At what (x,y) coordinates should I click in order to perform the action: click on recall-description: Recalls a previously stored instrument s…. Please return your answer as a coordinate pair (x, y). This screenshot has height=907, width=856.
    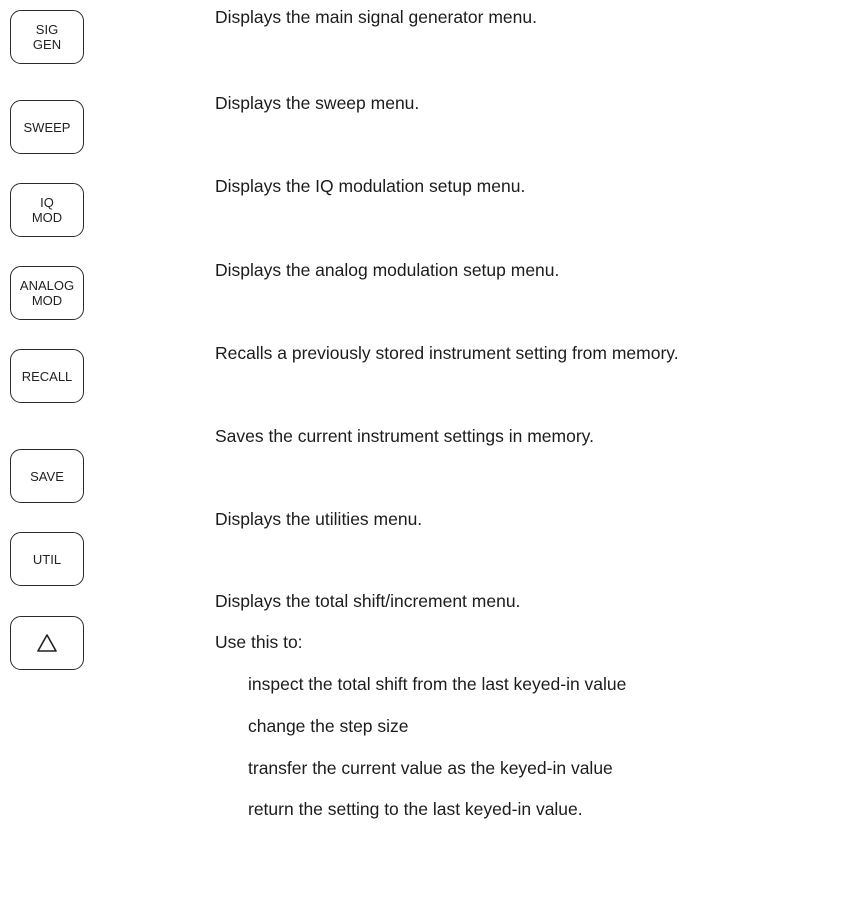
    Looking at the image, I should click on (447, 353).